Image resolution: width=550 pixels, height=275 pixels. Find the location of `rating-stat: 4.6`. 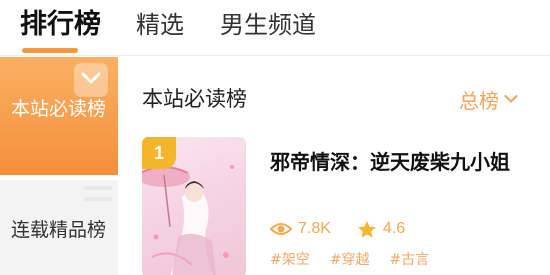

rating-stat: 4.6 is located at coordinates (381, 229).